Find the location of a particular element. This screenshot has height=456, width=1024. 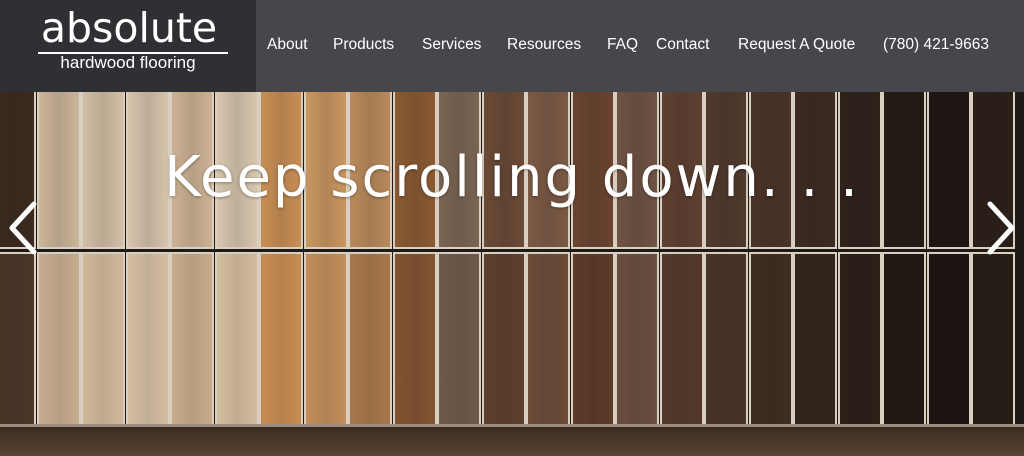

slider-next-button is located at coordinates (1001, 228).